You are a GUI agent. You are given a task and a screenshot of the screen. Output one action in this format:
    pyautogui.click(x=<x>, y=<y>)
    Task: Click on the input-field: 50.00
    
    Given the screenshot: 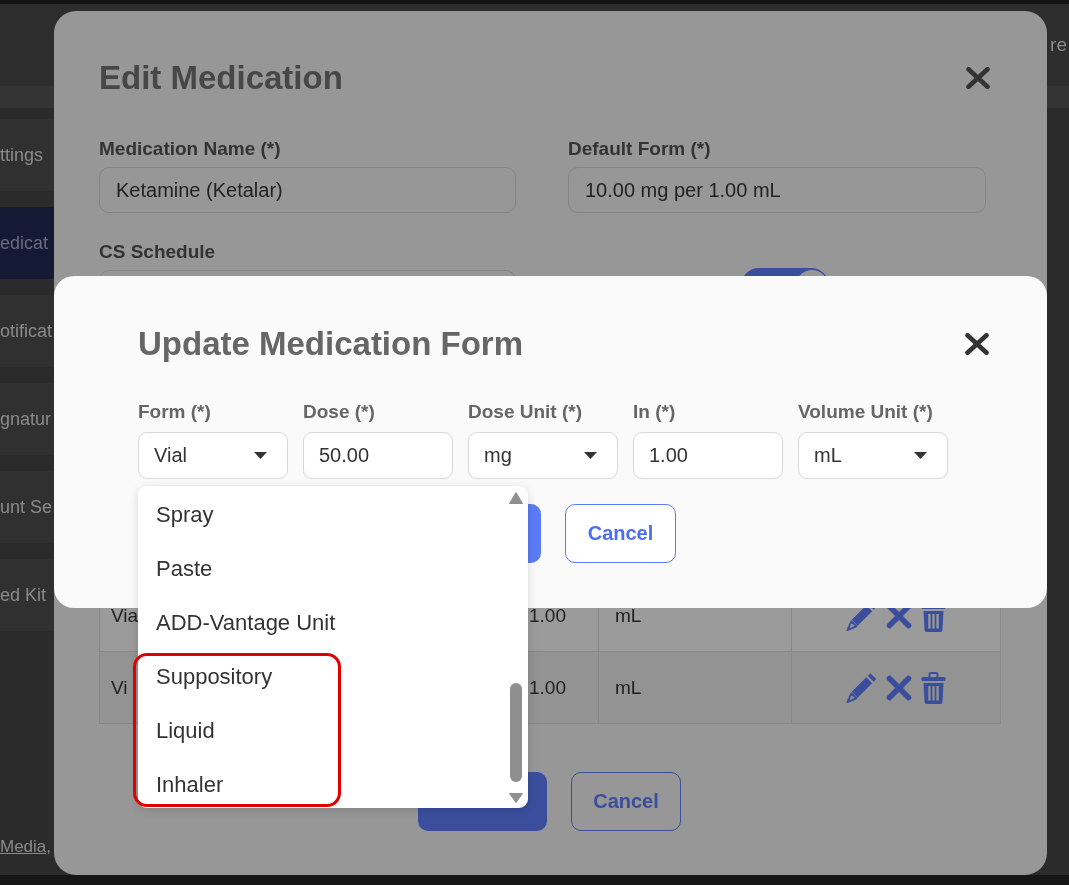 What is the action you would take?
    pyautogui.click(x=378, y=455)
    